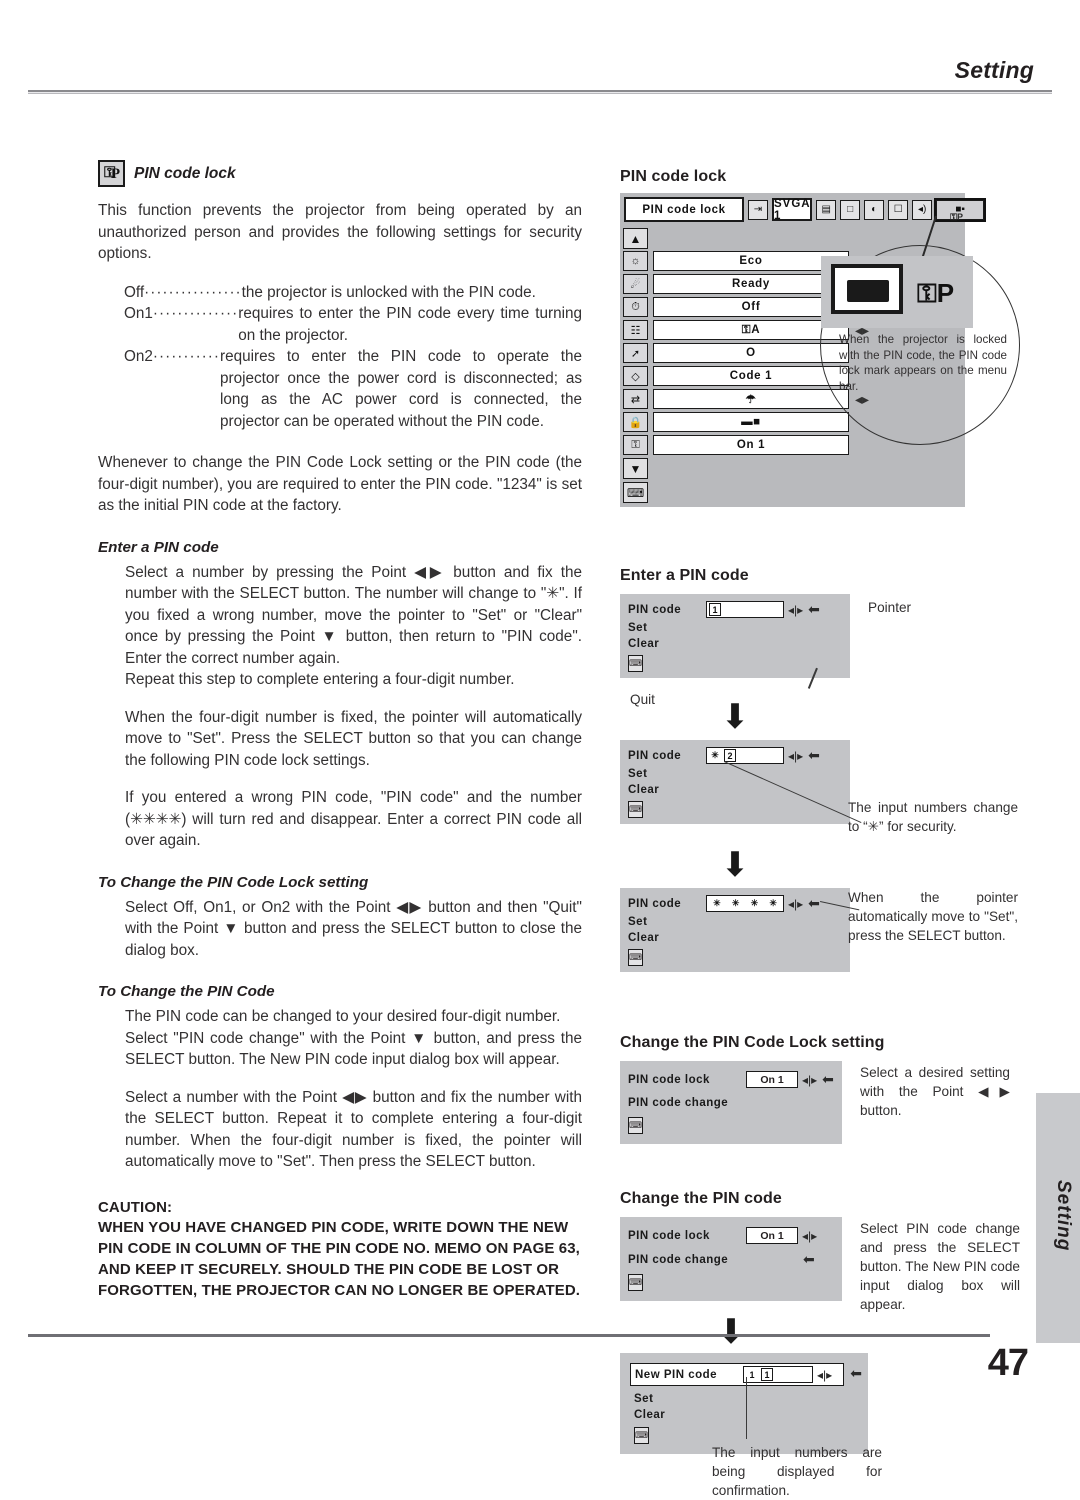 The image size is (1080, 1500). I want to click on callout-inner-panel: ⚿P, so click(897, 292).